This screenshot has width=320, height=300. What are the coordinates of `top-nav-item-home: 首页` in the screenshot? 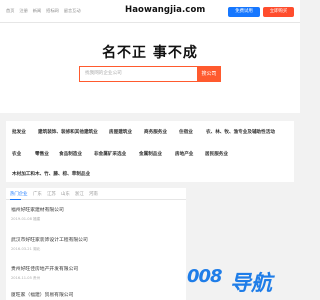 It's located at (10, 11).